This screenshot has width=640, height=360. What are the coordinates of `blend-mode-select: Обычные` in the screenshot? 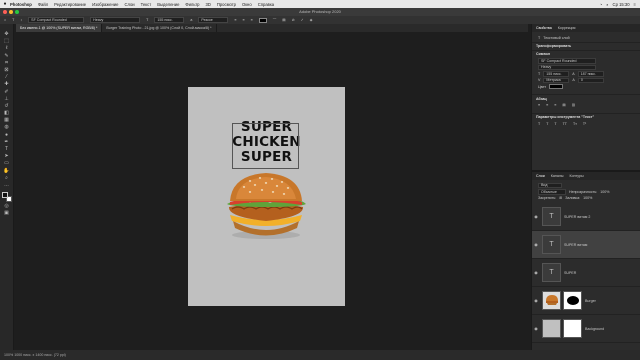 It's located at (552, 192).